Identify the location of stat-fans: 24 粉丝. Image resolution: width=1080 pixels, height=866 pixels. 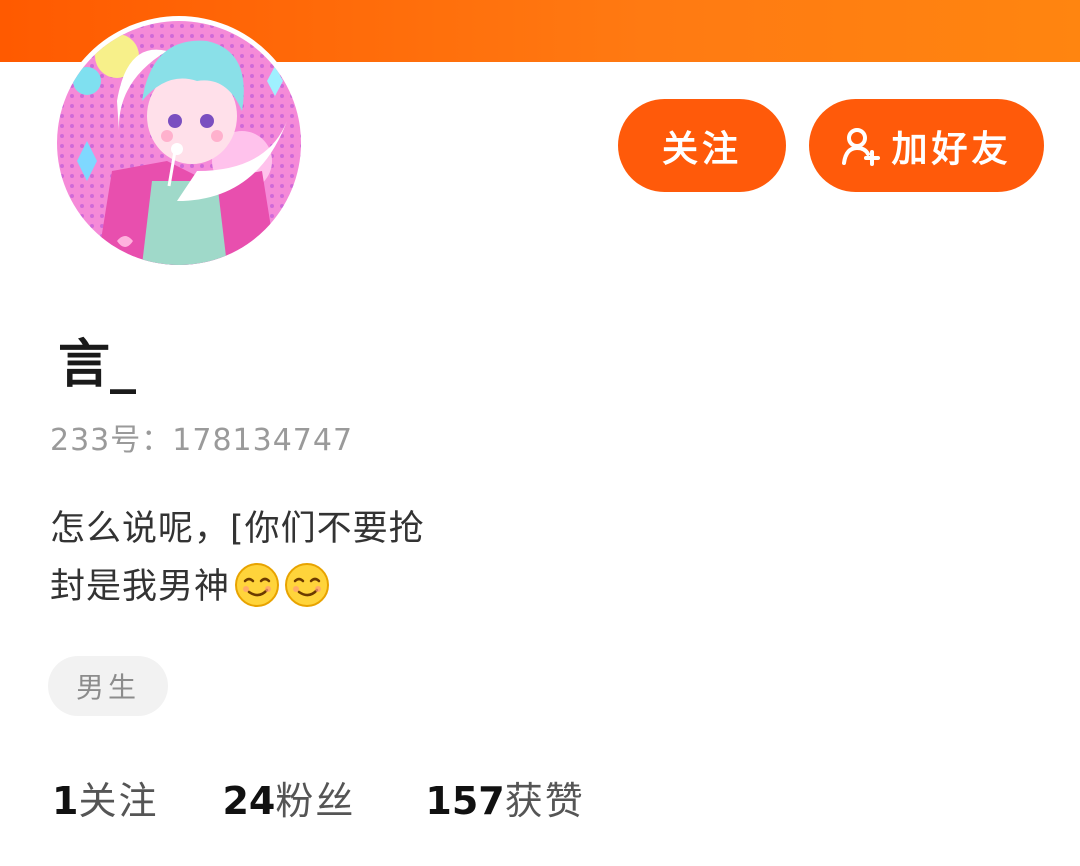
(288, 797).